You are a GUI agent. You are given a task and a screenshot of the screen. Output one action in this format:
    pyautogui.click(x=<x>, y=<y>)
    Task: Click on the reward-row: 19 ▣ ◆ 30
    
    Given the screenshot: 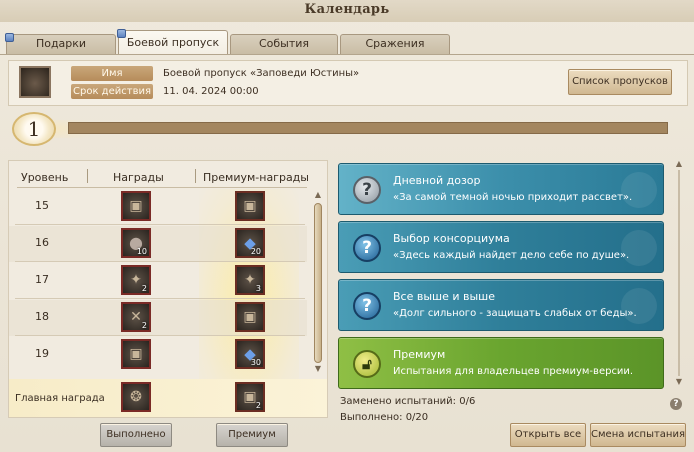 What is the action you would take?
    pyautogui.click(x=158, y=355)
    